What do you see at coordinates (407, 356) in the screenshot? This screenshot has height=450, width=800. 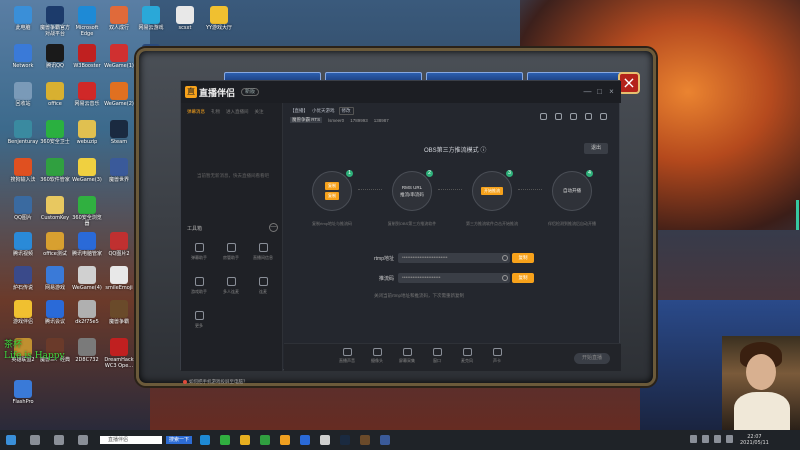 I see `screen-capture-button: 屏幕采集` at bounding box center [407, 356].